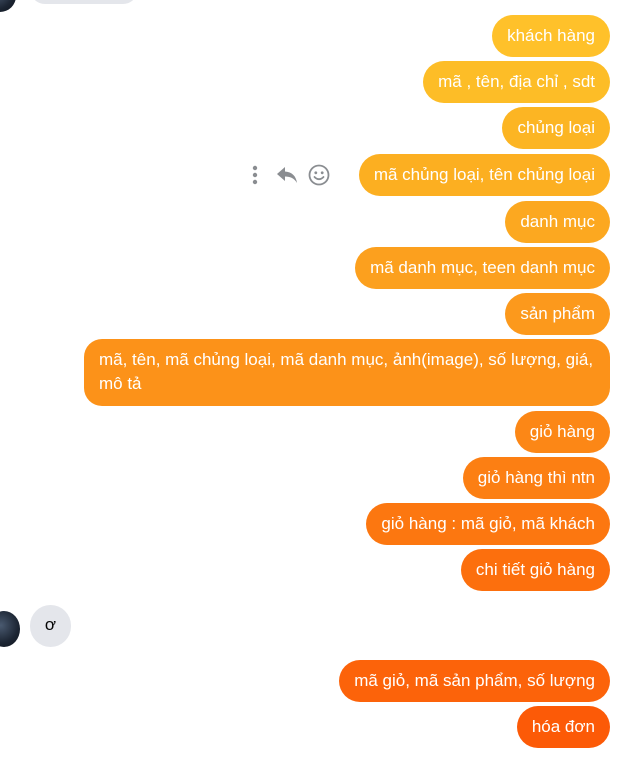 This screenshot has height=757, width=634. Describe the element at coordinates (484, 175) in the screenshot. I see `message-bubble: mã chủng loại, tên chủng loại` at that location.